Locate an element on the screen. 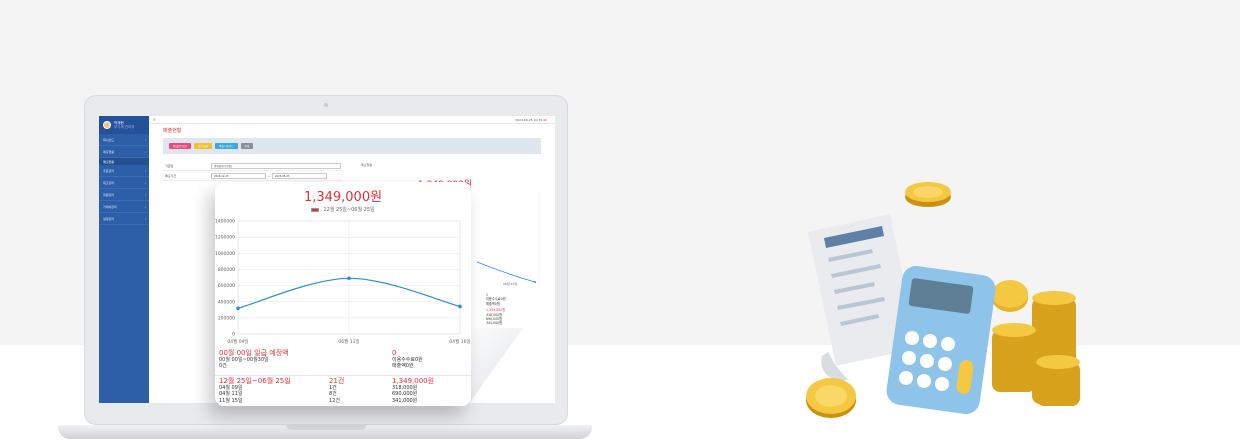 Image resolution: width=1240 pixels, height=443 pixels. sidebar-item-label: 회원관리 is located at coordinates (109, 194).